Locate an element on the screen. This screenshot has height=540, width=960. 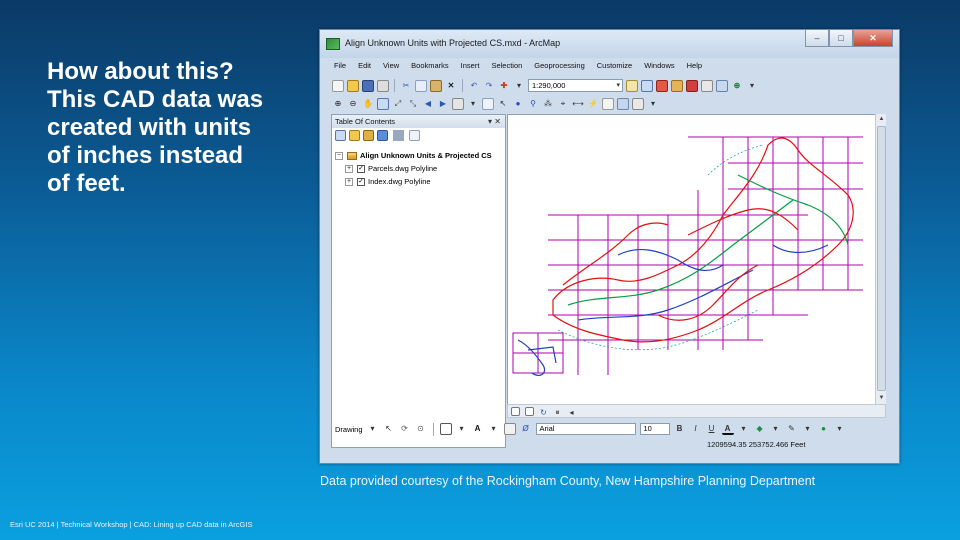
find-icon: ⚲ is located at coordinates (533, 104).